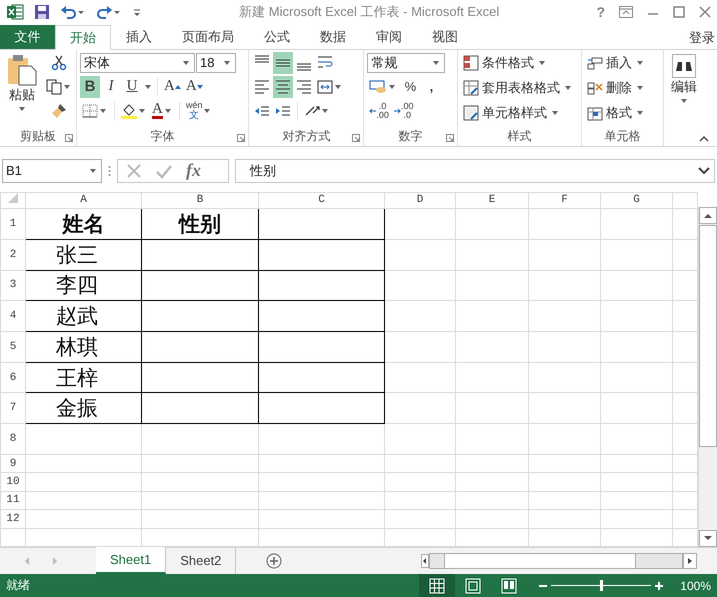 The image size is (717, 597). I want to click on percent-button: %, so click(410, 87).